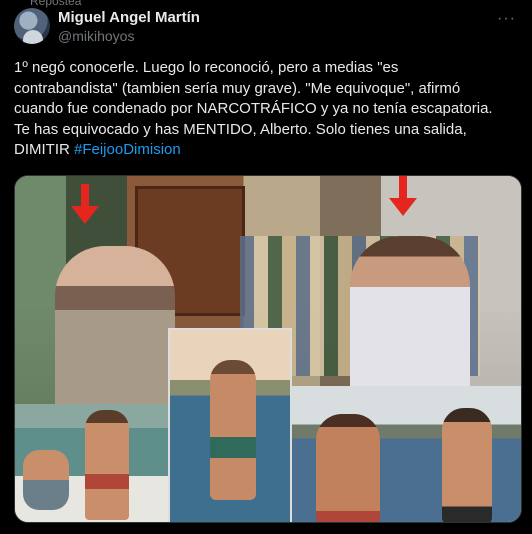  I want to click on photo-two-men-boat, so click(406, 454).